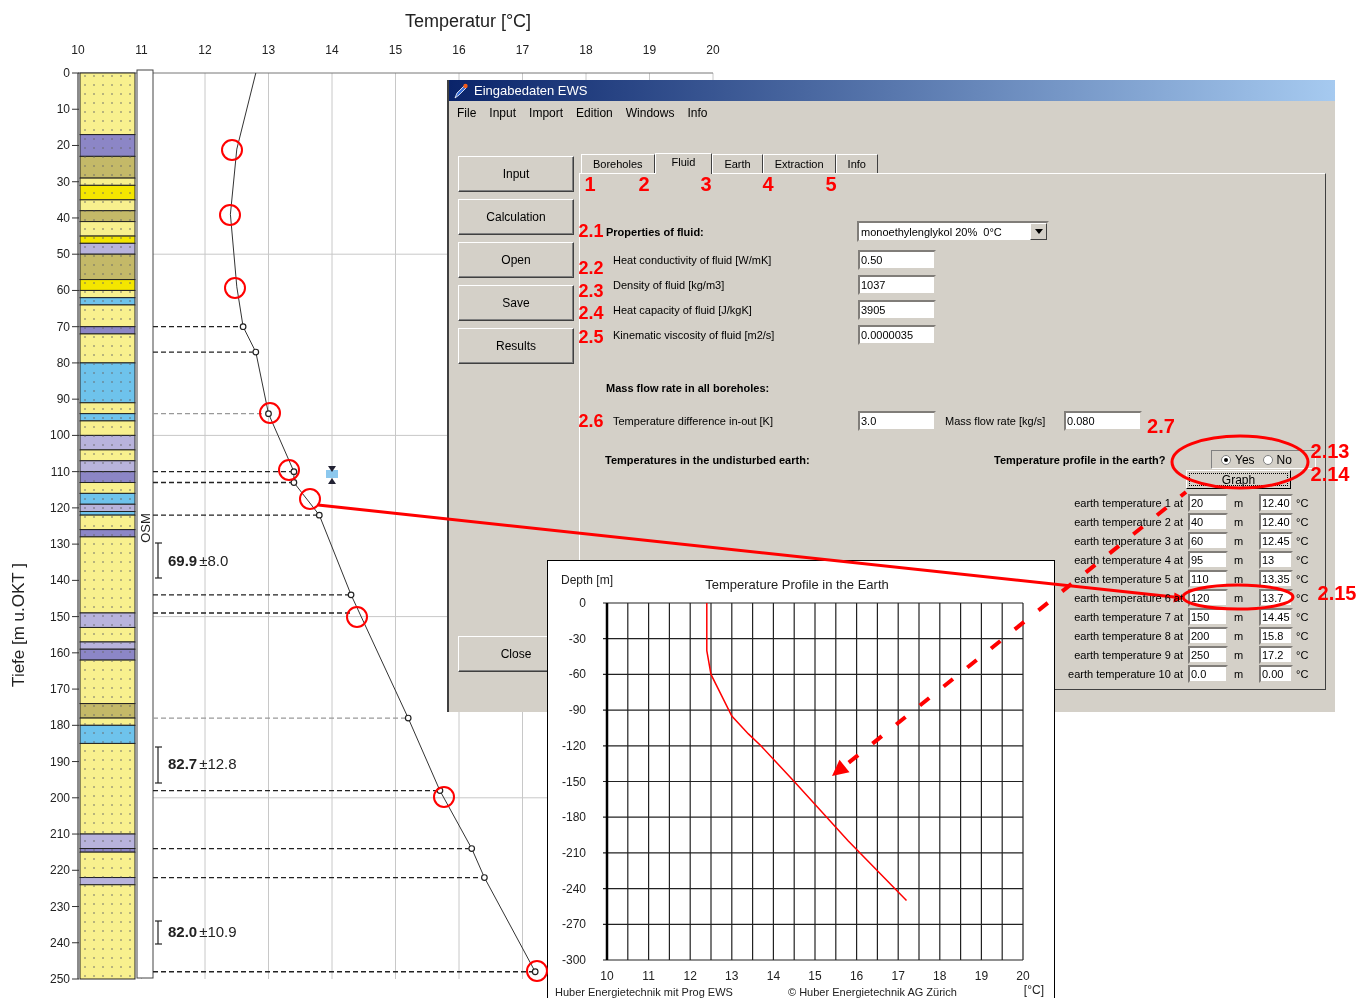 The image size is (1368, 998). I want to click on axis-tick-label: 14, so click(773, 976).